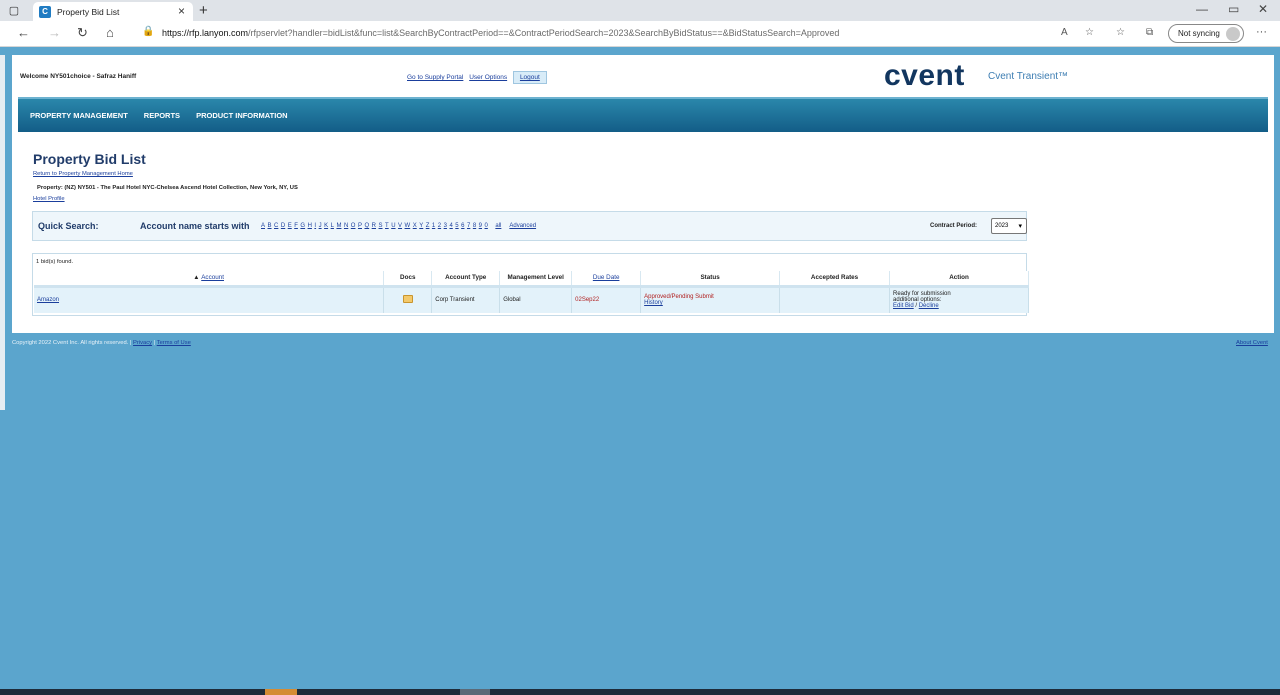 The image size is (1280, 695). What do you see at coordinates (486, 226) in the screenshot?
I see `letter-link: 0` at bounding box center [486, 226].